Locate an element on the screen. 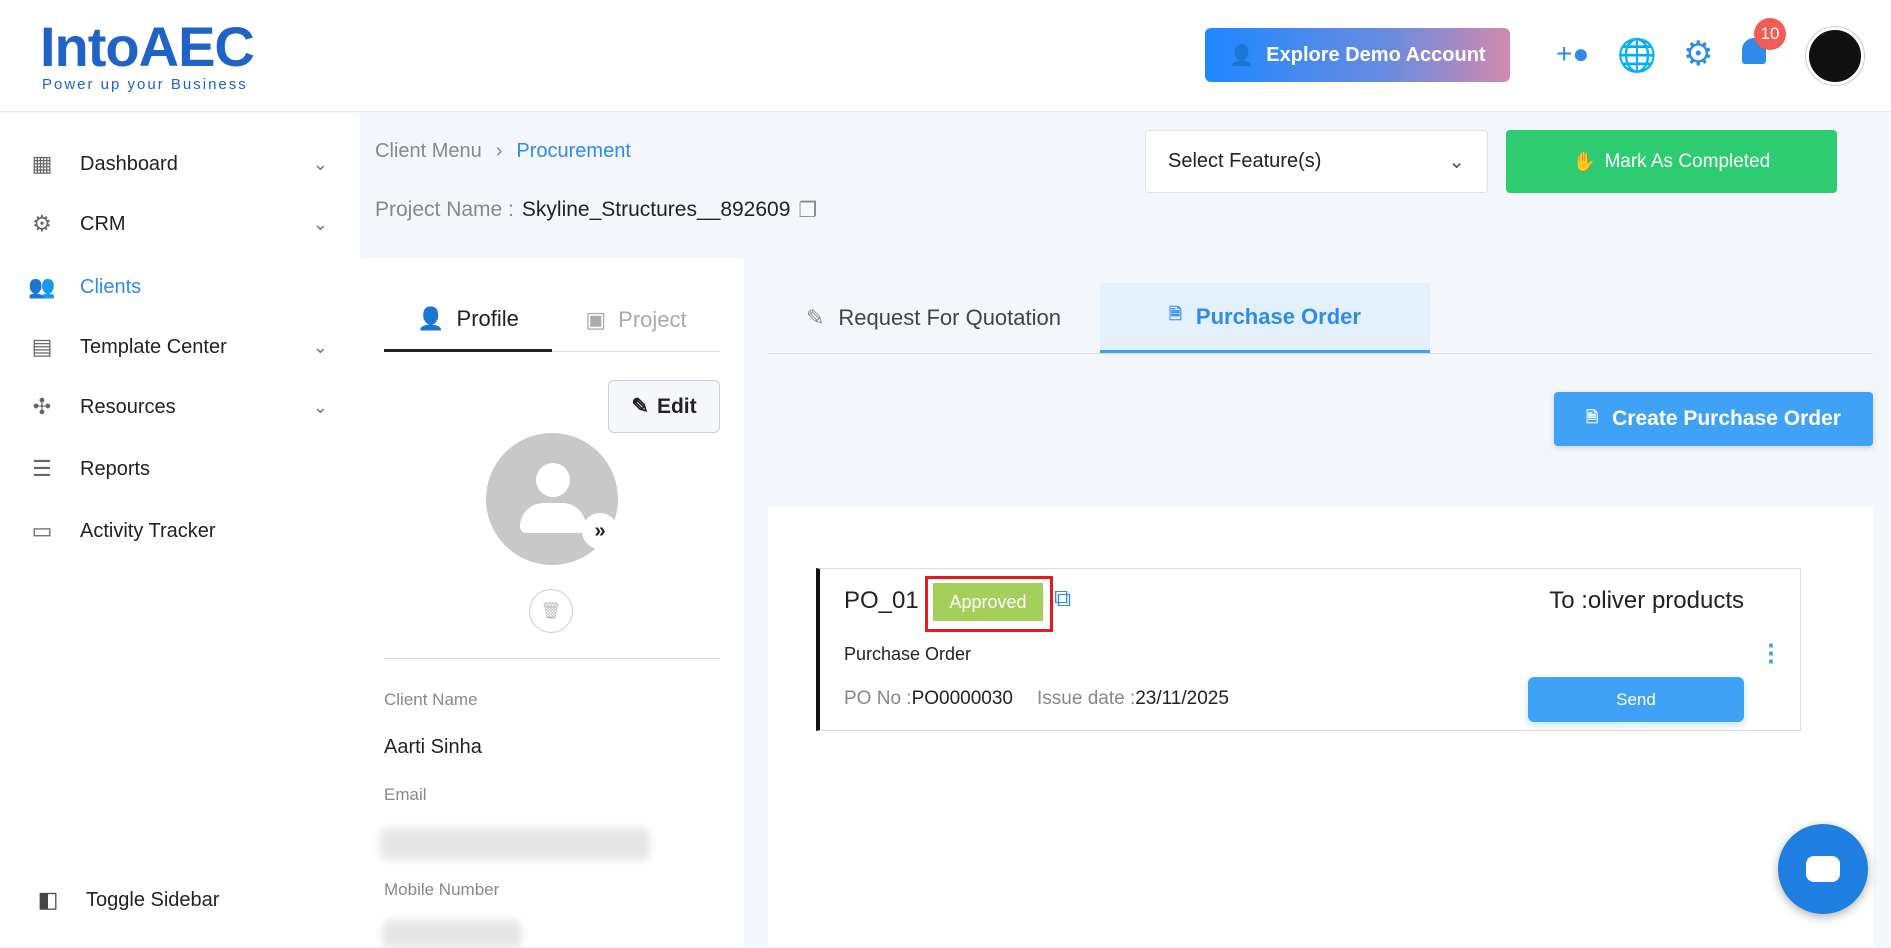 This screenshot has height=948, width=1891. user-avatar is located at coordinates (1835, 56).